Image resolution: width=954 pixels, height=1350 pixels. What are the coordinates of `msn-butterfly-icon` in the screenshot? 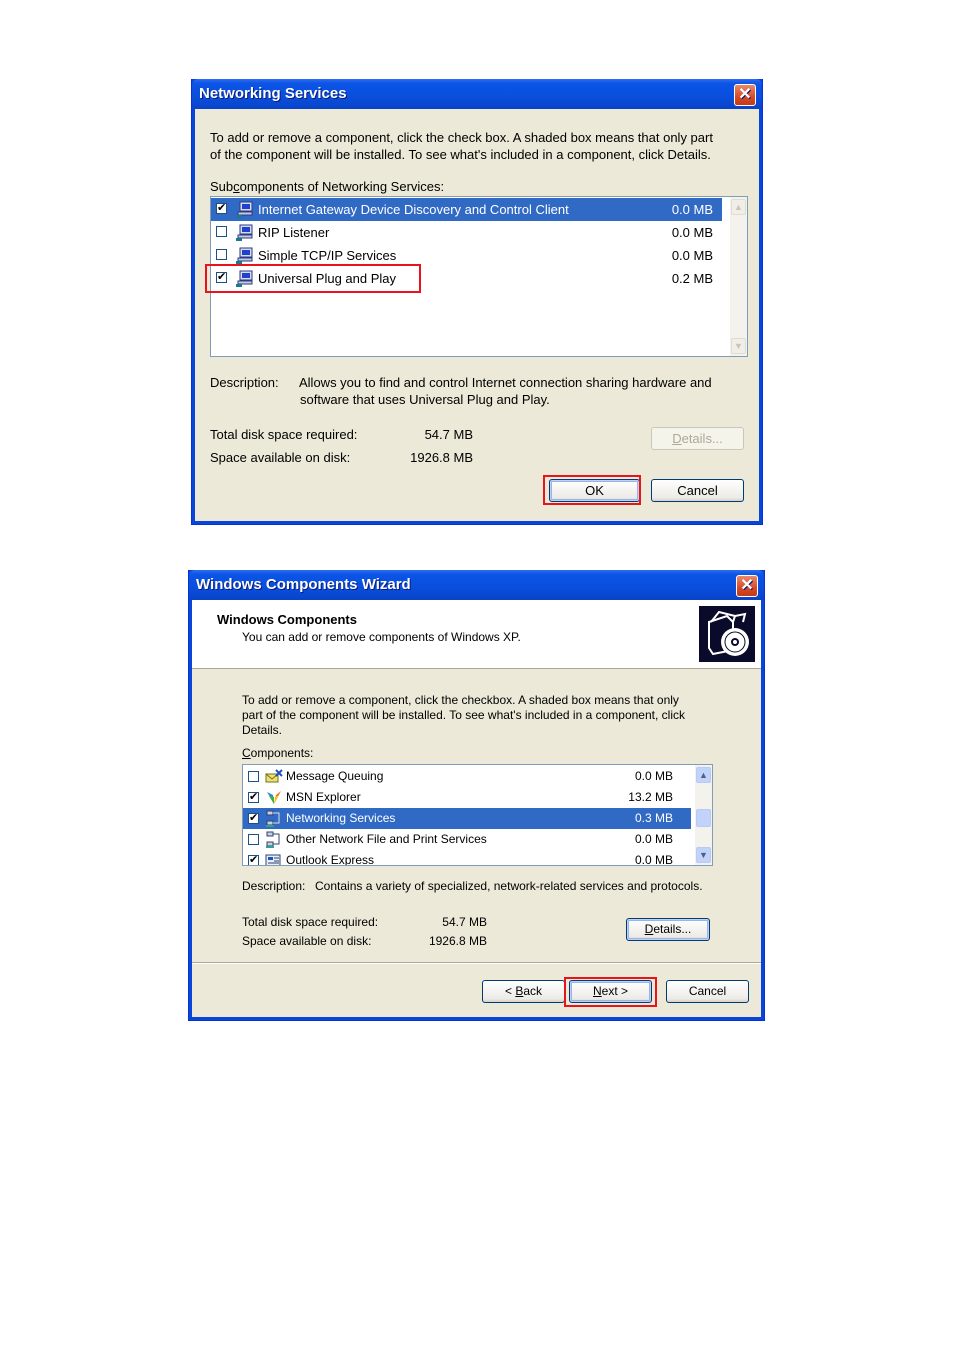 It's located at (274, 797).